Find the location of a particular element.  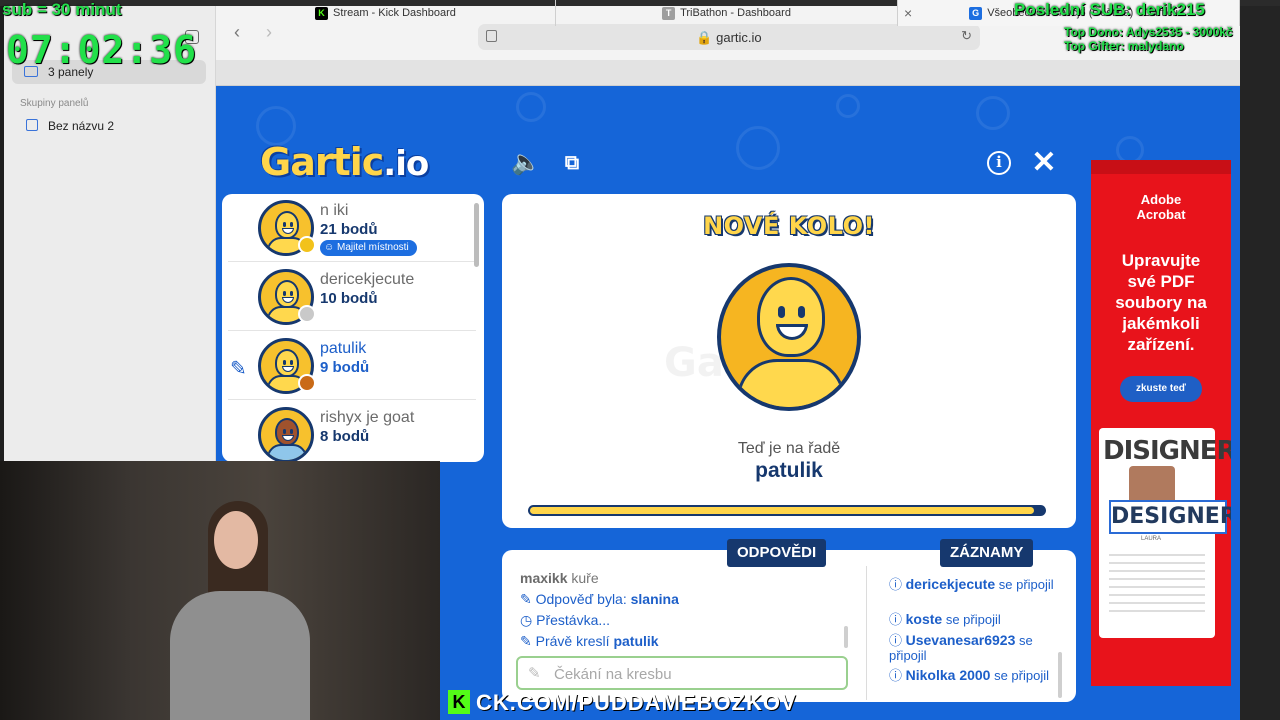

desktop-edge is located at coordinates (1260, 363).